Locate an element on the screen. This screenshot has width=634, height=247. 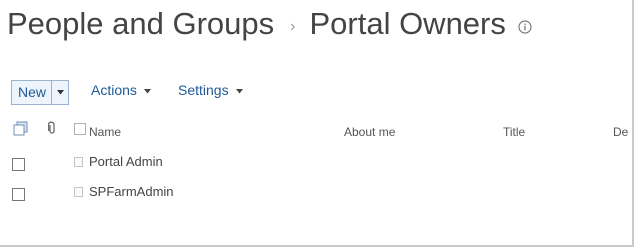
new-dropdown-button is located at coordinates (59, 92).